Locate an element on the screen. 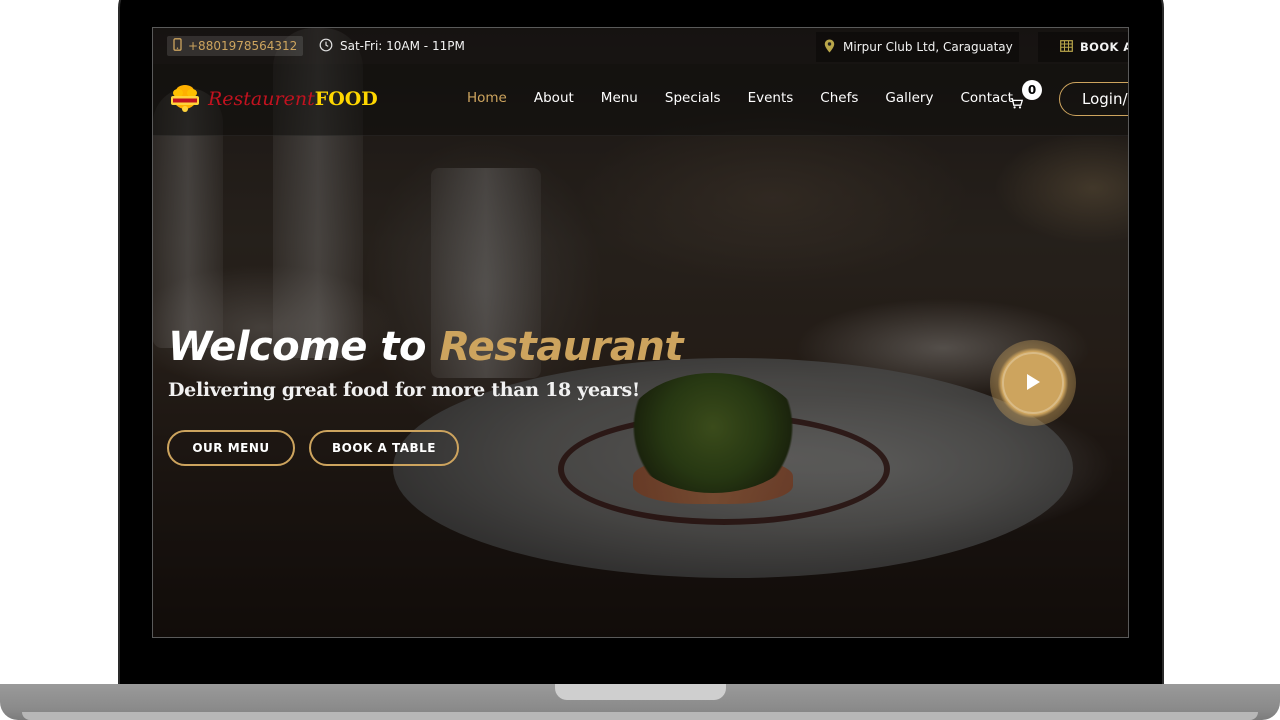  cart-count-badge: 0 is located at coordinates (1032, 90).